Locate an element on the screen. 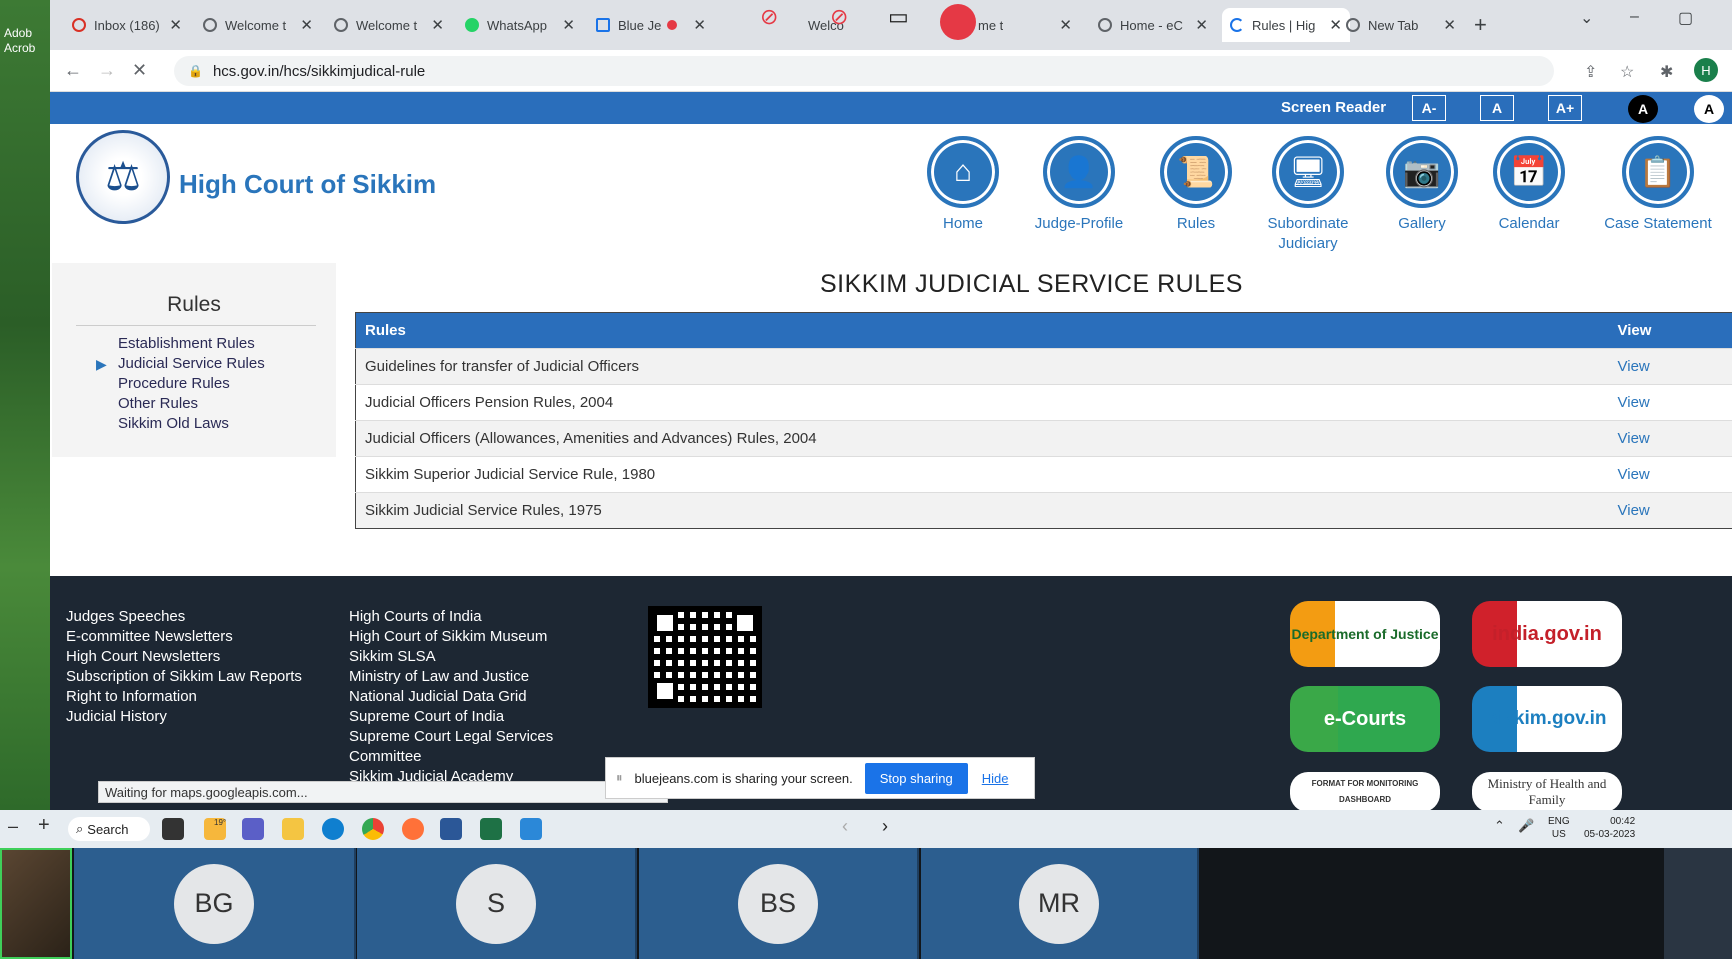 The width and height of the screenshot is (1732, 959). high-court-emblem-logo: ⚖ is located at coordinates (123, 177).